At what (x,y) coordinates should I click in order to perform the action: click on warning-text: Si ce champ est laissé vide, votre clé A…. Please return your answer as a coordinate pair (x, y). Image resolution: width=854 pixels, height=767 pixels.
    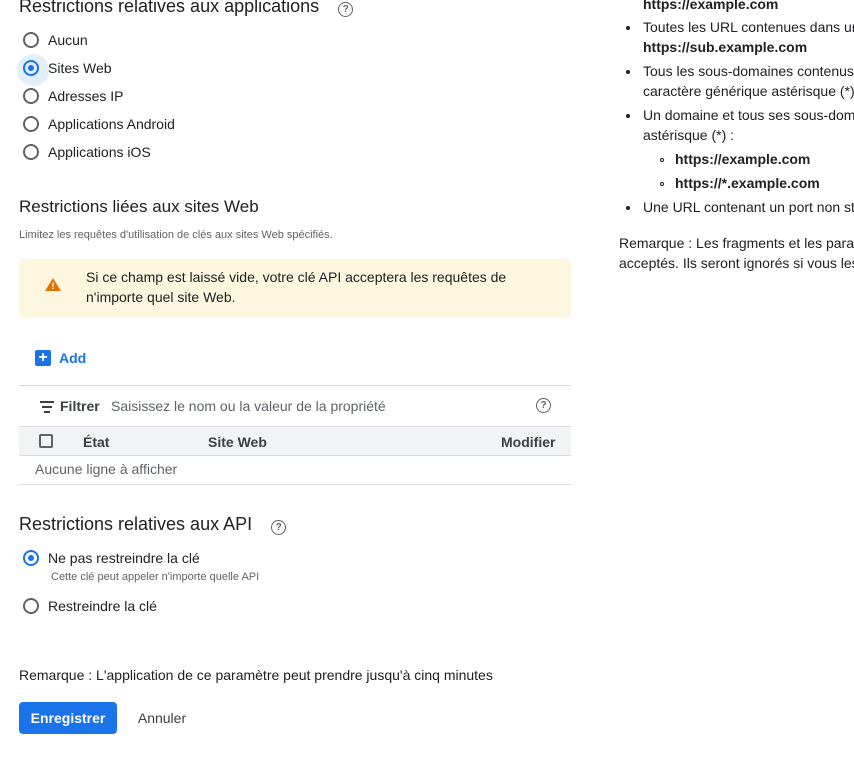
    Looking at the image, I should click on (296, 287).